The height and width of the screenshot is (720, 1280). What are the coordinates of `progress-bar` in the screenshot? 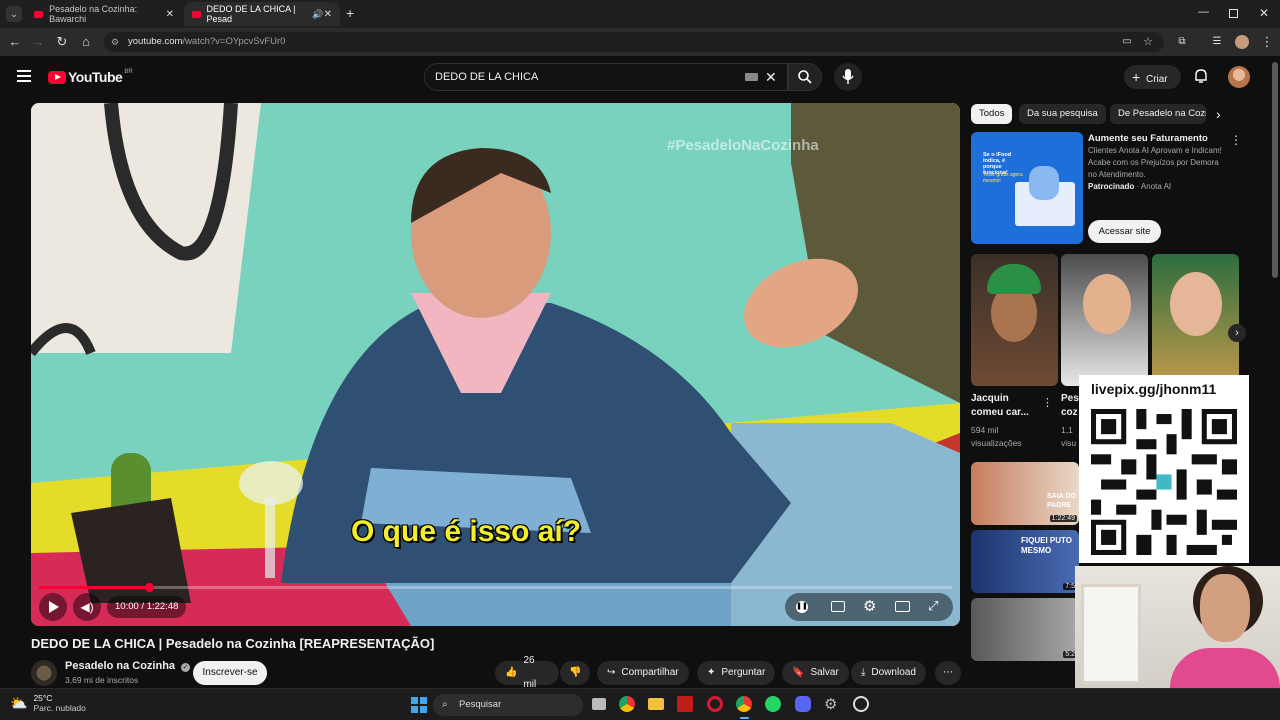 It's located at (495, 587).